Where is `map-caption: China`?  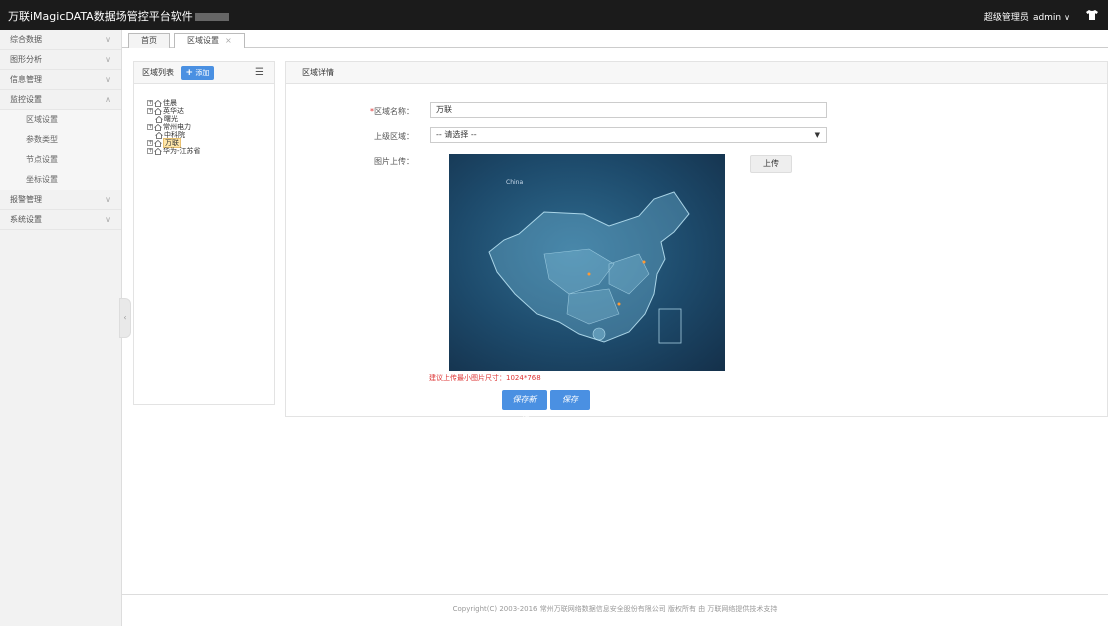 map-caption: China is located at coordinates (515, 182).